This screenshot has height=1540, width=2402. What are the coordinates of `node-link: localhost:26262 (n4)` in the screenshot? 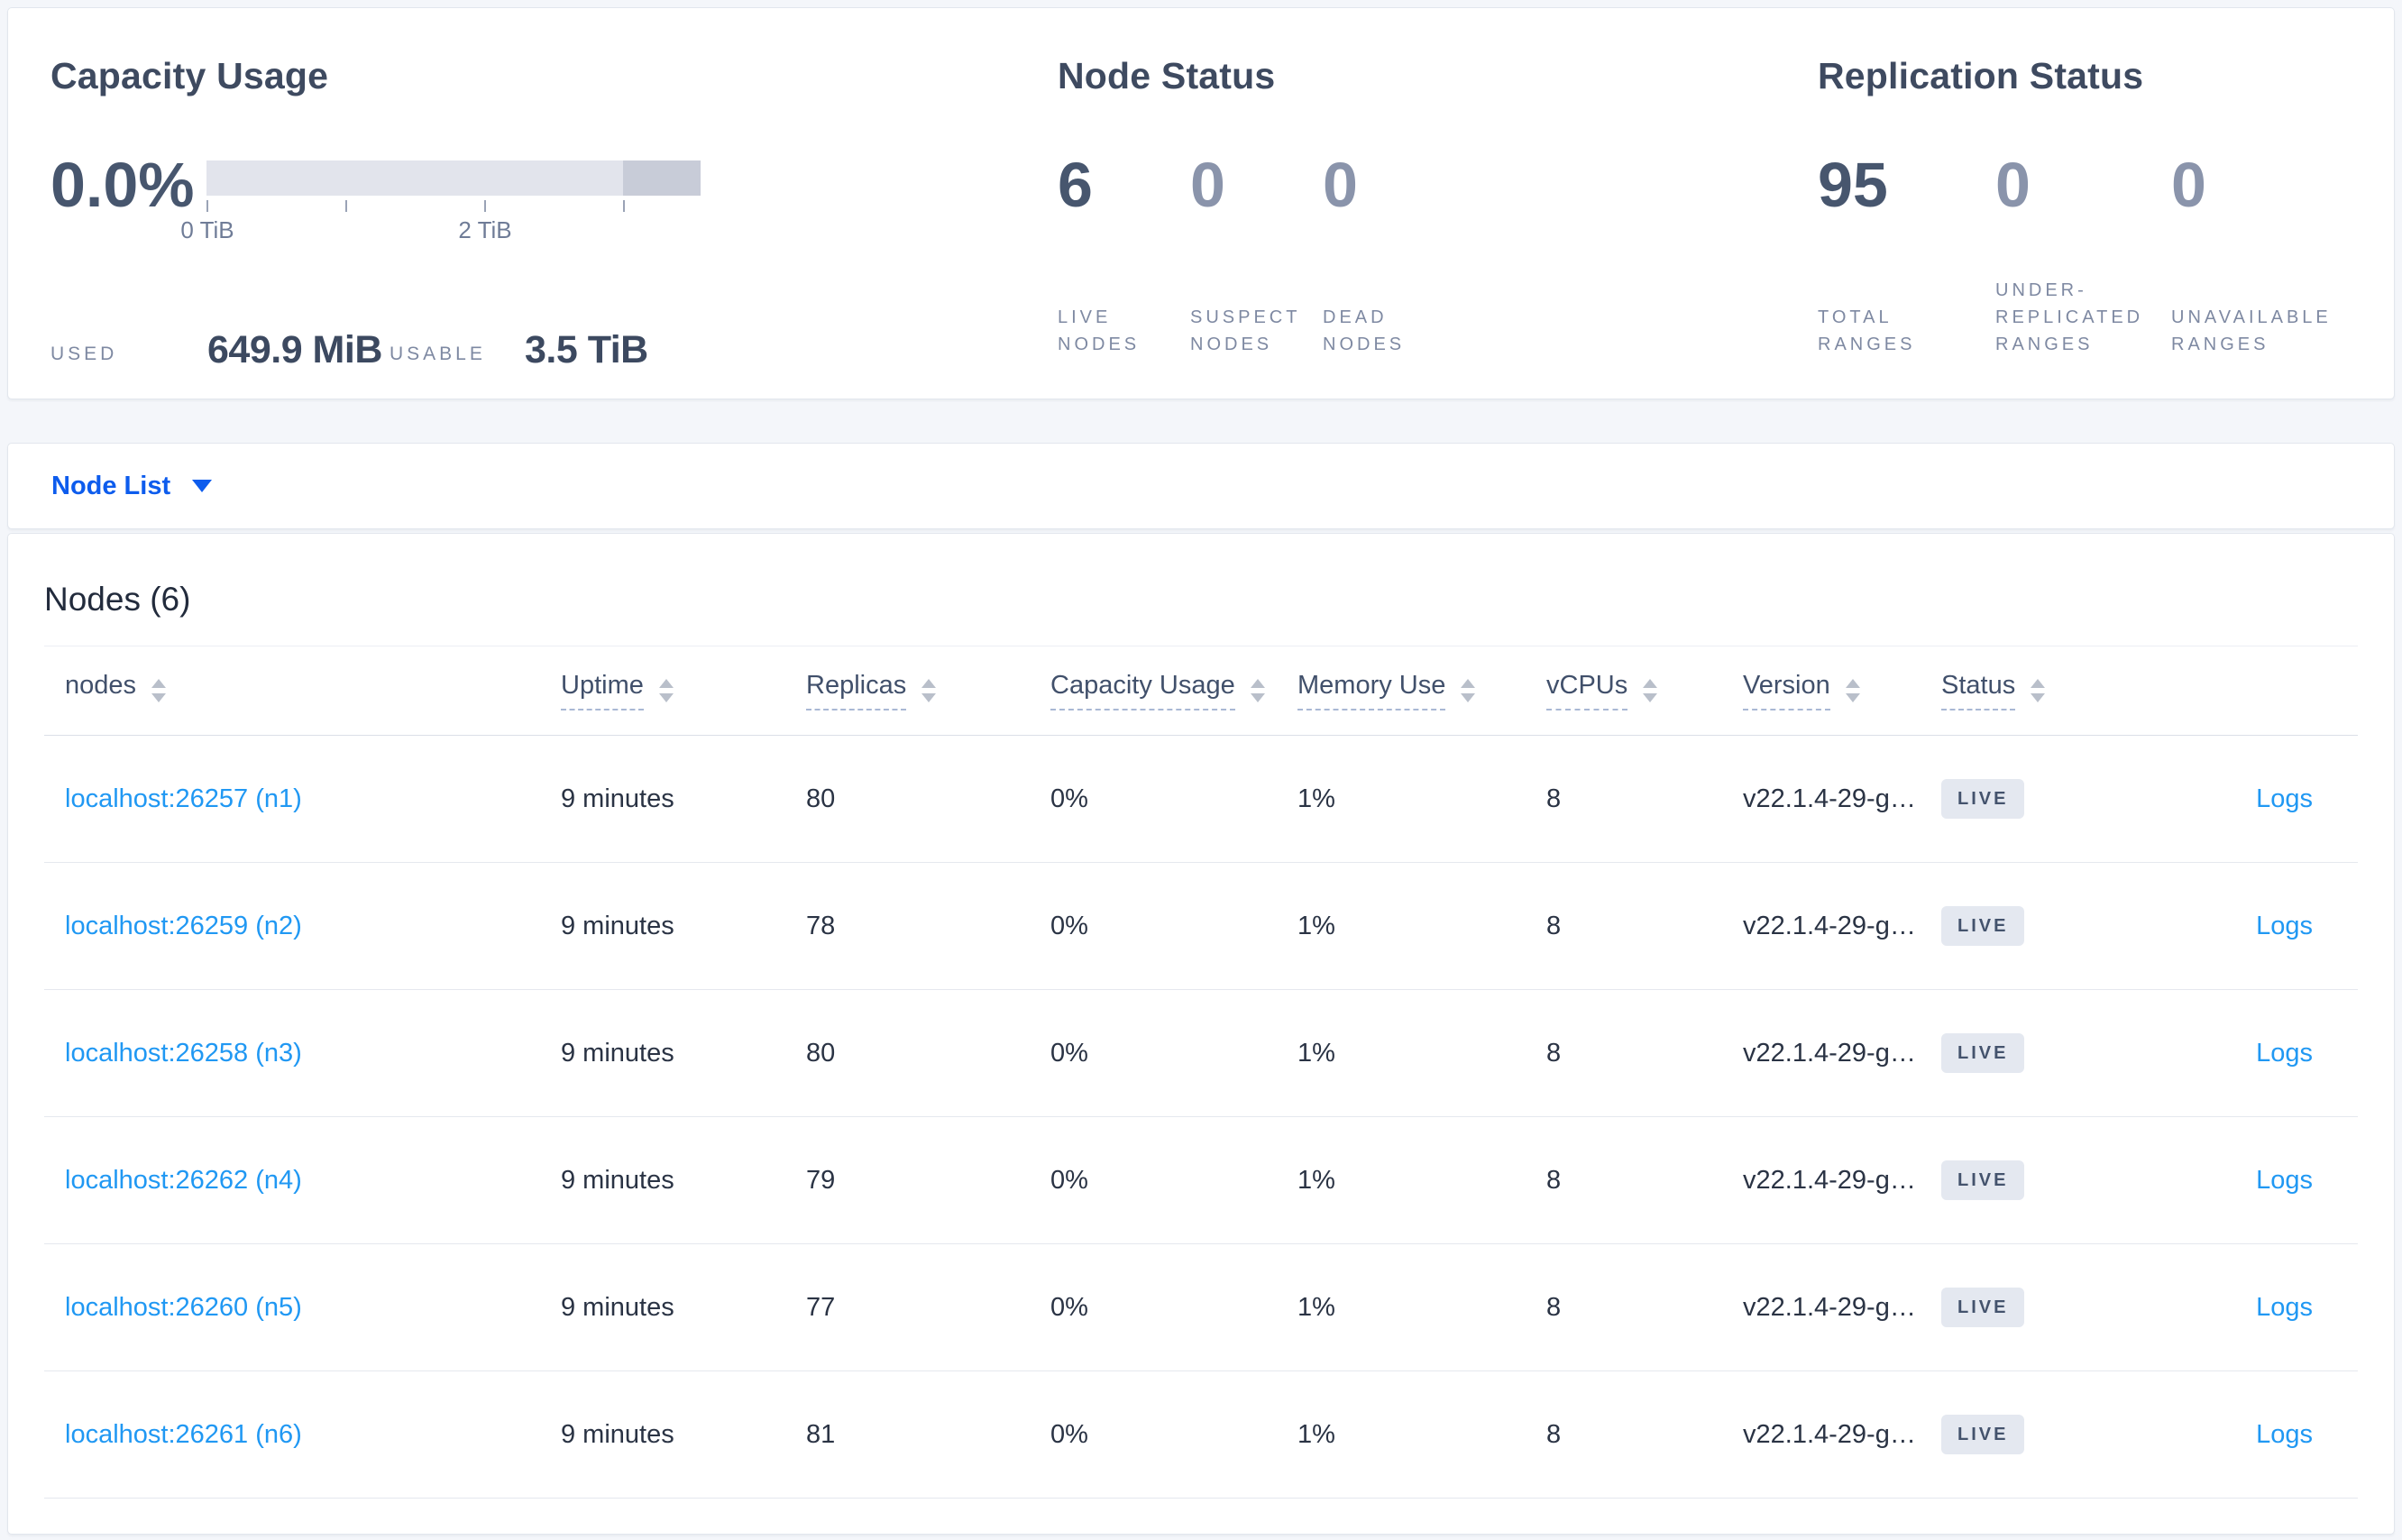 It's located at (183, 1180).